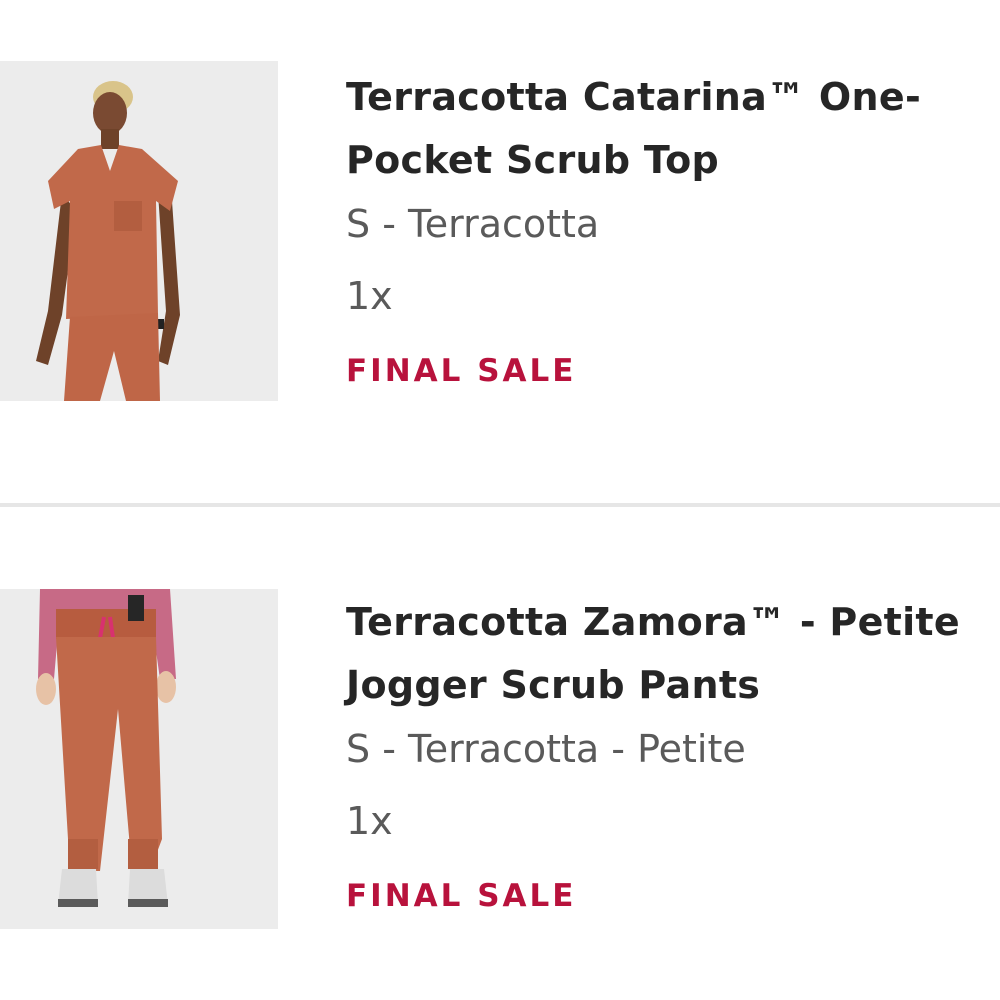 The image size is (1000, 1000). Describe the element at coordinates (139, 759) in the screenshot. I see `product-image-jogger-pants` at that location.